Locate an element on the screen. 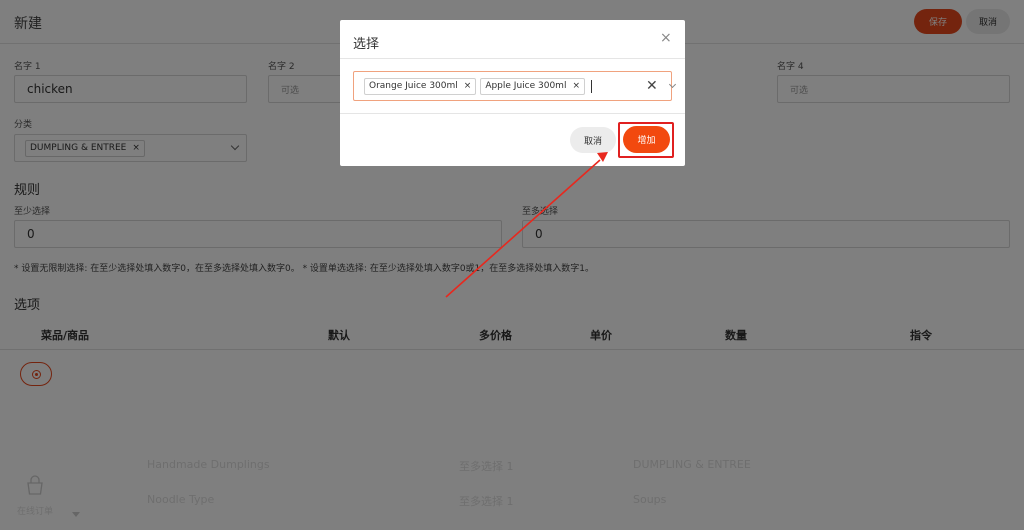 The image size is (1024, 530). chevron-down-icon is located at coordinates (672, 84).